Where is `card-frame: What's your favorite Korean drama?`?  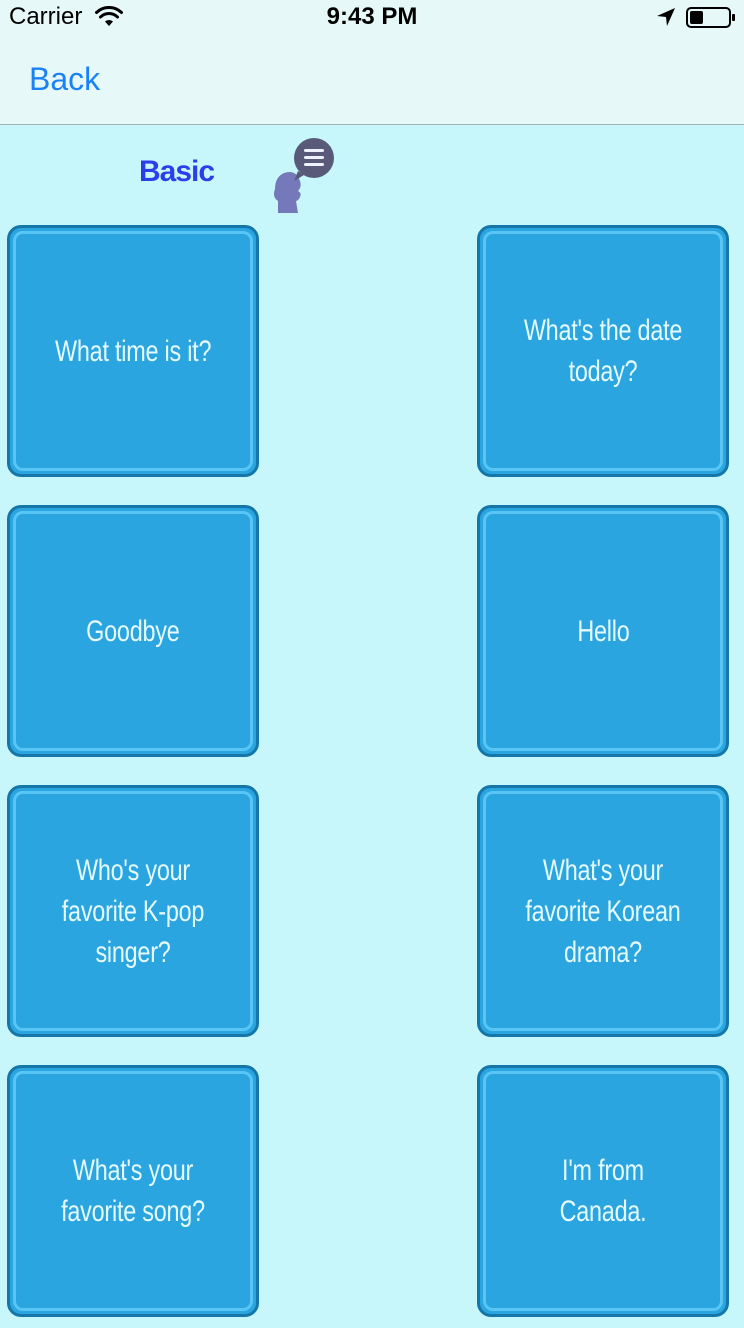
card-frame: What's your favorite Korean drama? is located at coordinates (603, 911).